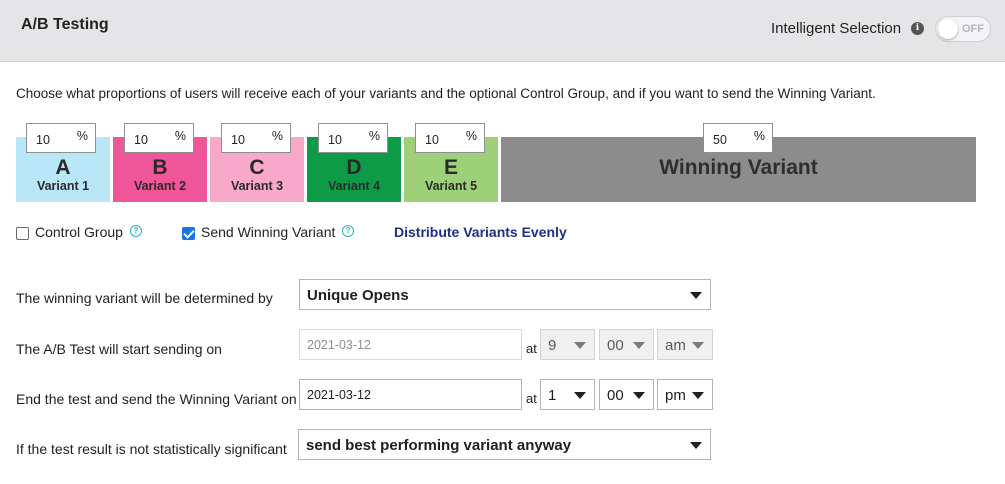 This screenshot has height=484, width=1005. What do you see at coordinates (552, 345) in the screenshot?
I see `select-value: 9` at bounding box center [552, 345].